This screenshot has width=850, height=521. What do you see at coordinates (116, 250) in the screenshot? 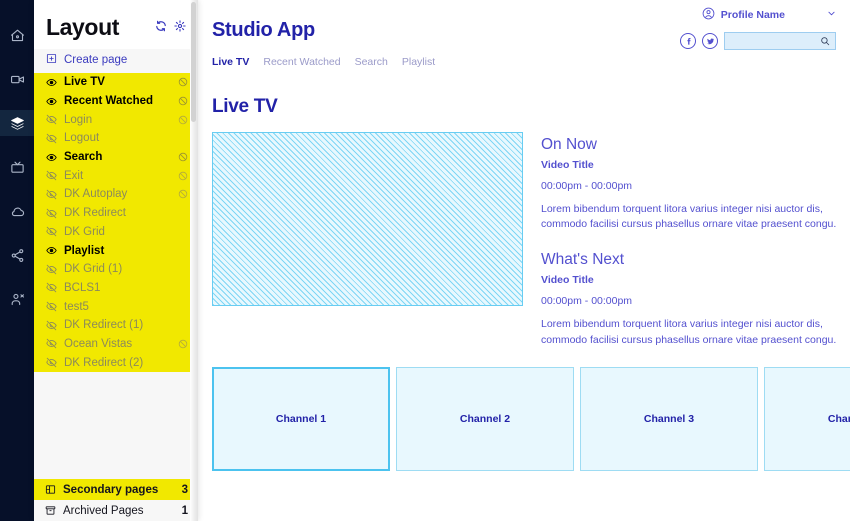
I see `page-list-item: Playlist` at bounding box center [116, 250].